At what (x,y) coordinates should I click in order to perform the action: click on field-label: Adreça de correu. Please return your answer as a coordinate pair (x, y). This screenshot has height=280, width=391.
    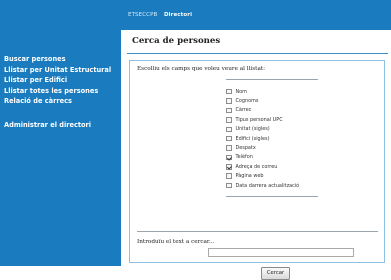
    Looking at the image, I should click on (256, 166).